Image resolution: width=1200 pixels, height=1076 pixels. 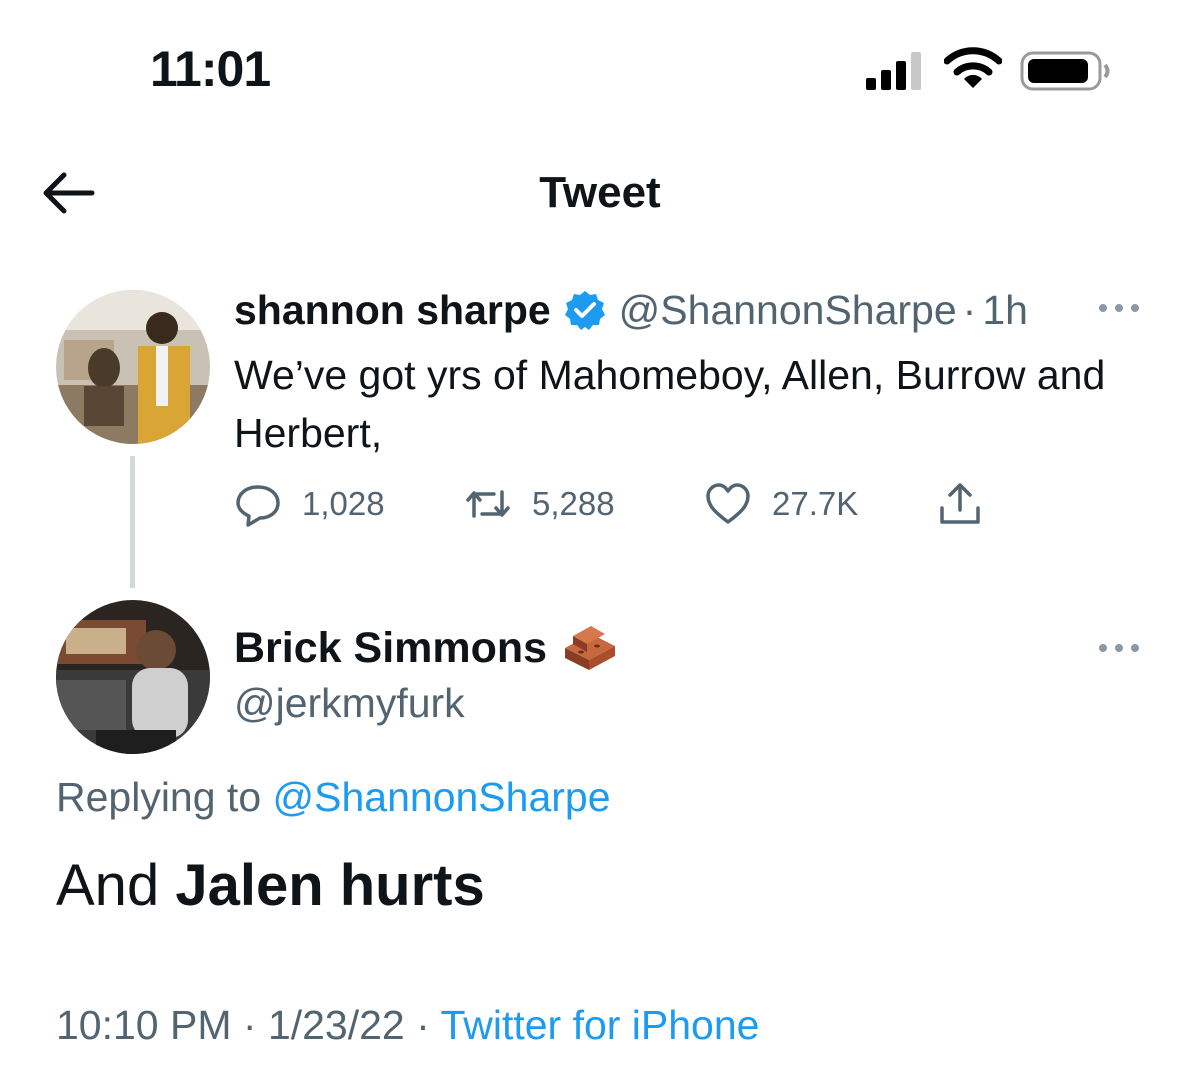 What do you see at coordinates (442, 797) in the screenshot?
I see `replying-to-link: @ShannonSharpe` at bounding box center [442, 797].